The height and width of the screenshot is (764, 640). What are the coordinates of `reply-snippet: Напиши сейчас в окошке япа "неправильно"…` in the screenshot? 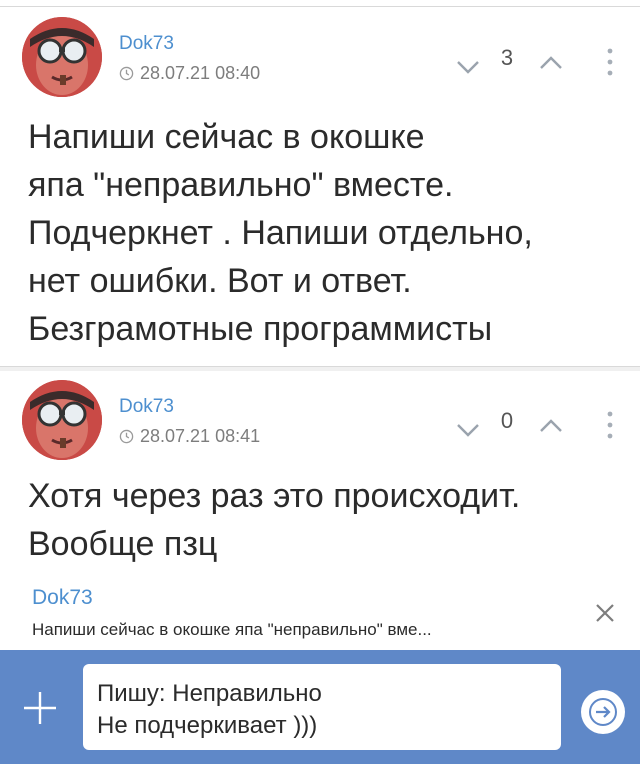 It's located at (232, 629).